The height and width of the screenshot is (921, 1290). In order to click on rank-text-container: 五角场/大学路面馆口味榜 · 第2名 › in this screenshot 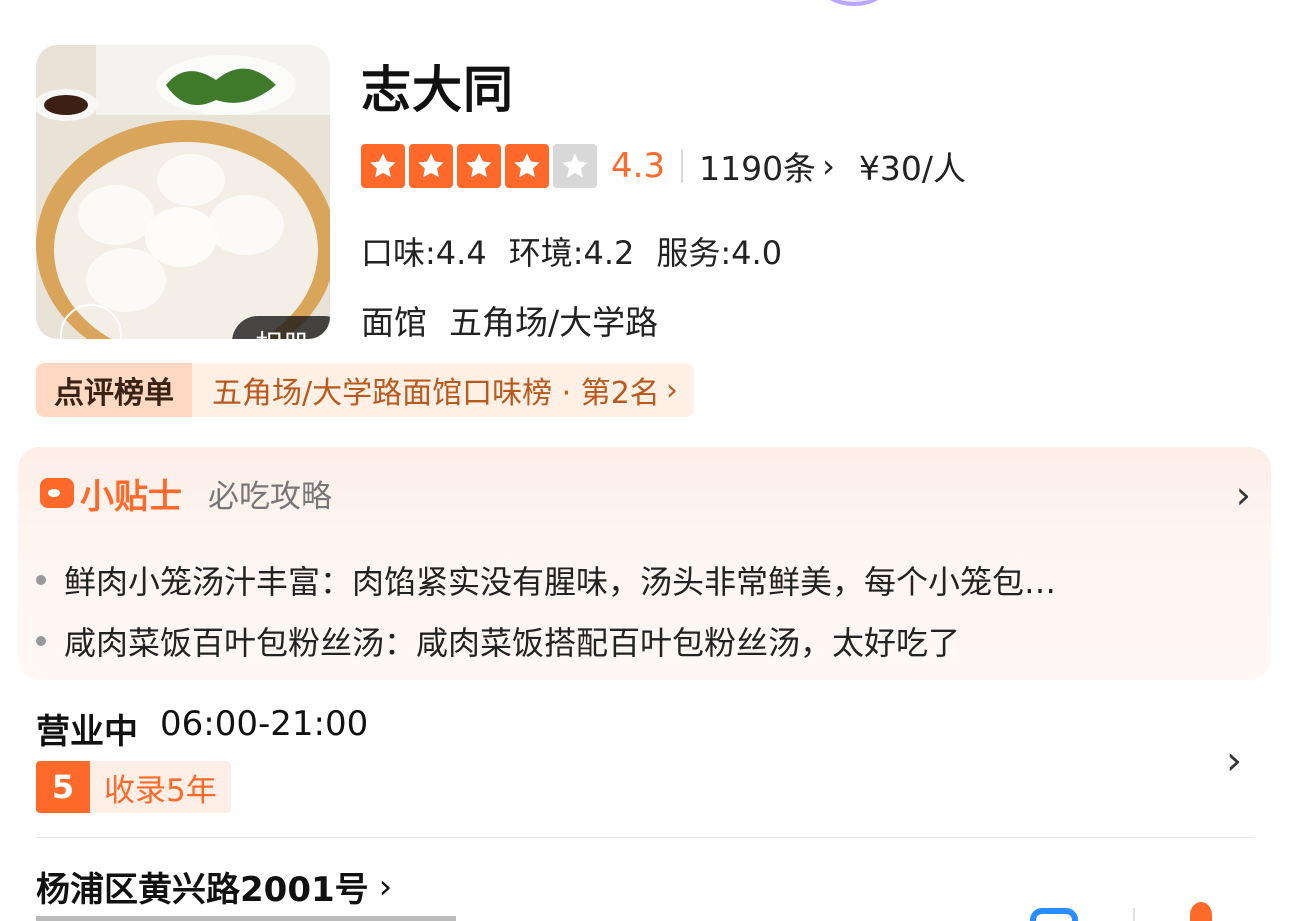, I will do `click(443, 390)`.